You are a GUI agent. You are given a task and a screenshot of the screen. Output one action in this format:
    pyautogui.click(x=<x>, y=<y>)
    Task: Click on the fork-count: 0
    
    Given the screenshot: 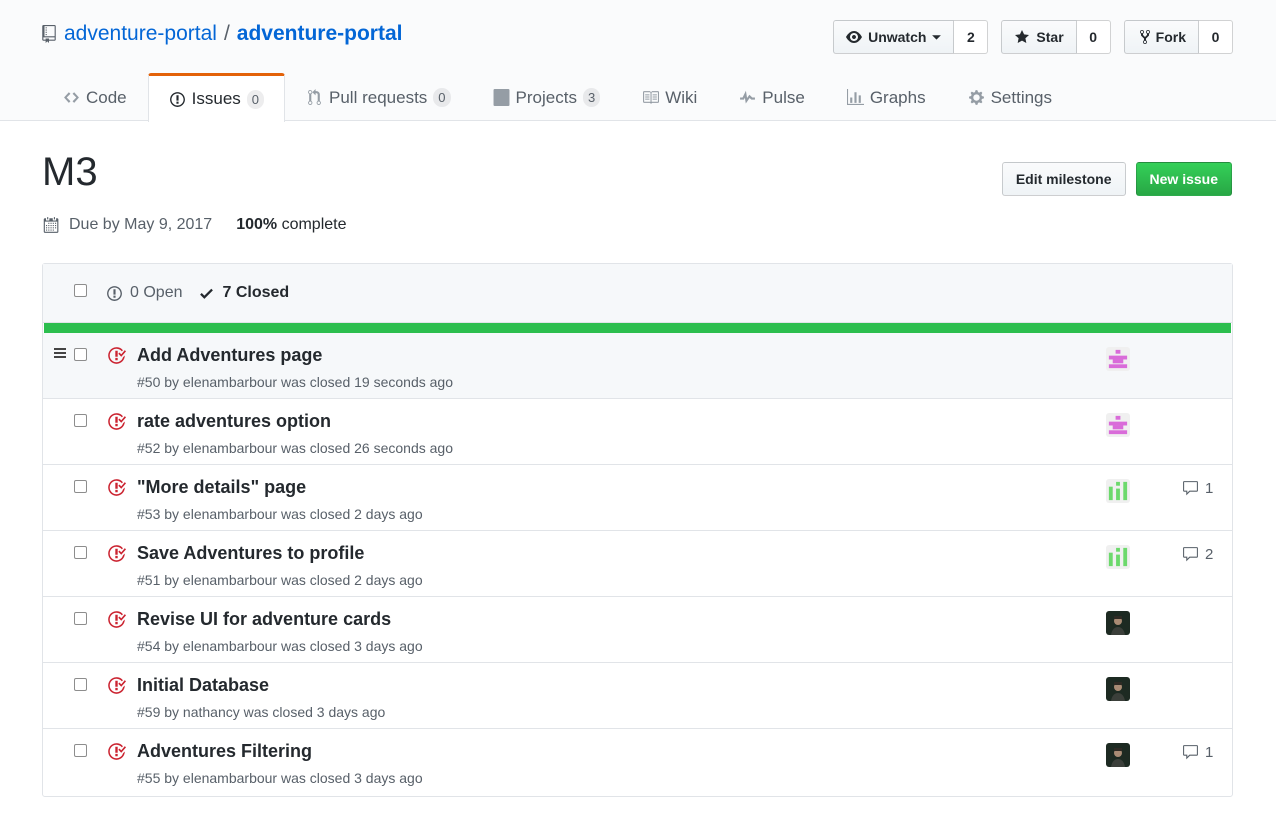 What is the action you would take?
    pyautogui.click(x=1216, y=37)
    